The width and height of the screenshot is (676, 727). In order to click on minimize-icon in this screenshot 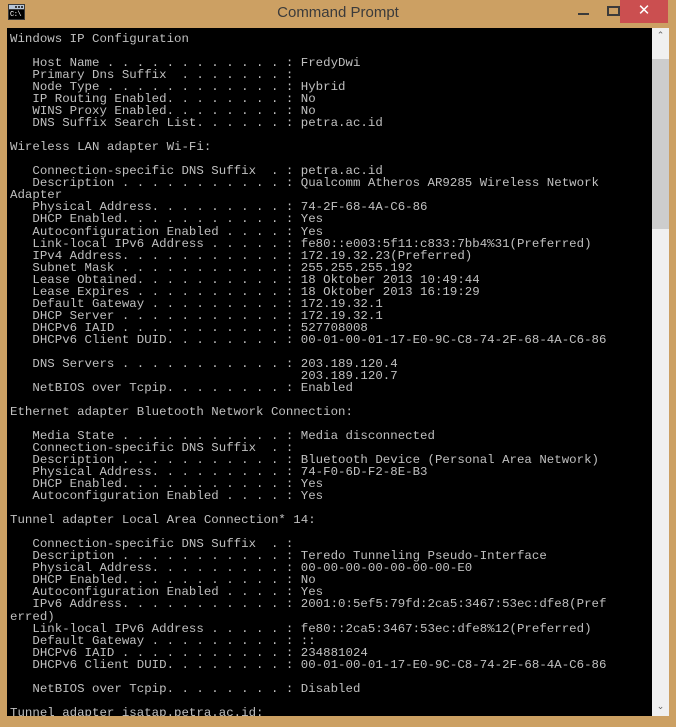, I will do `click(583, 14)`.